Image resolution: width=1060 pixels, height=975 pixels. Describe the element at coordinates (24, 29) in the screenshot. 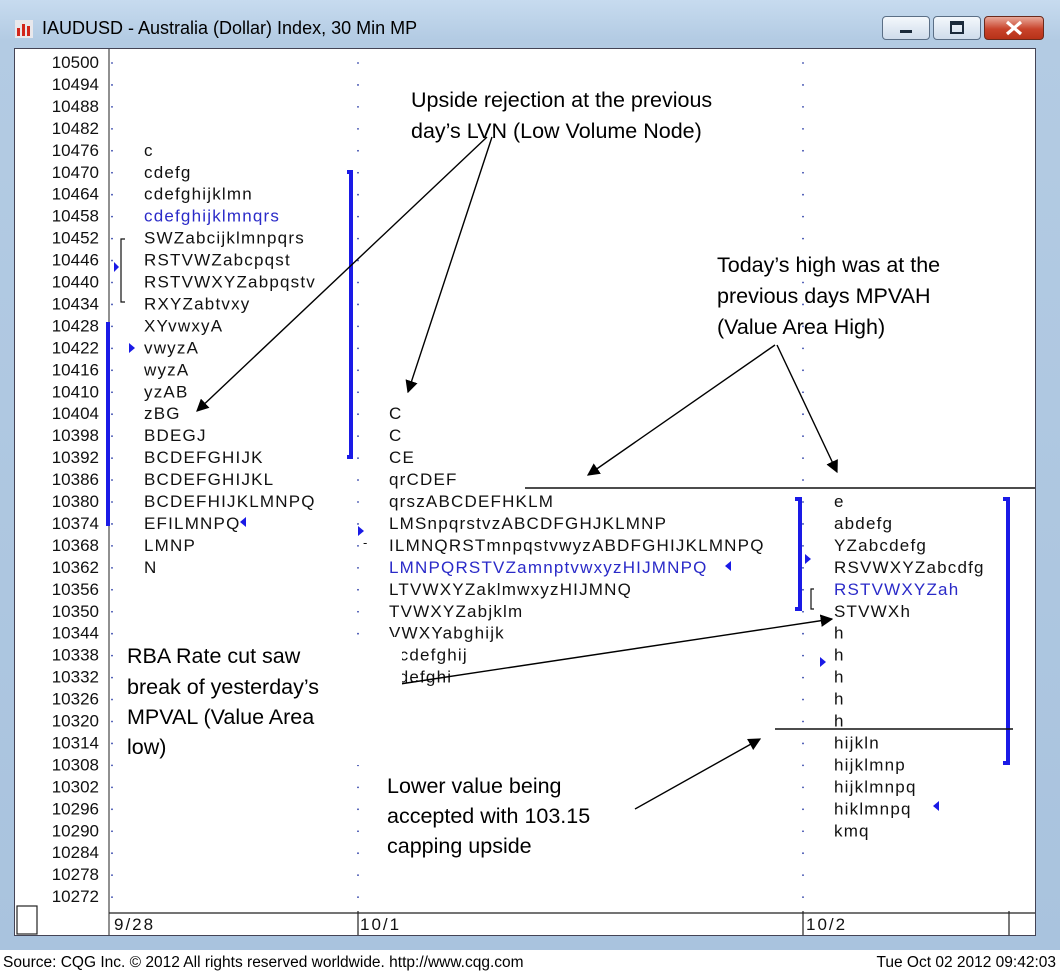

I see `chart-app-icon` at that location.